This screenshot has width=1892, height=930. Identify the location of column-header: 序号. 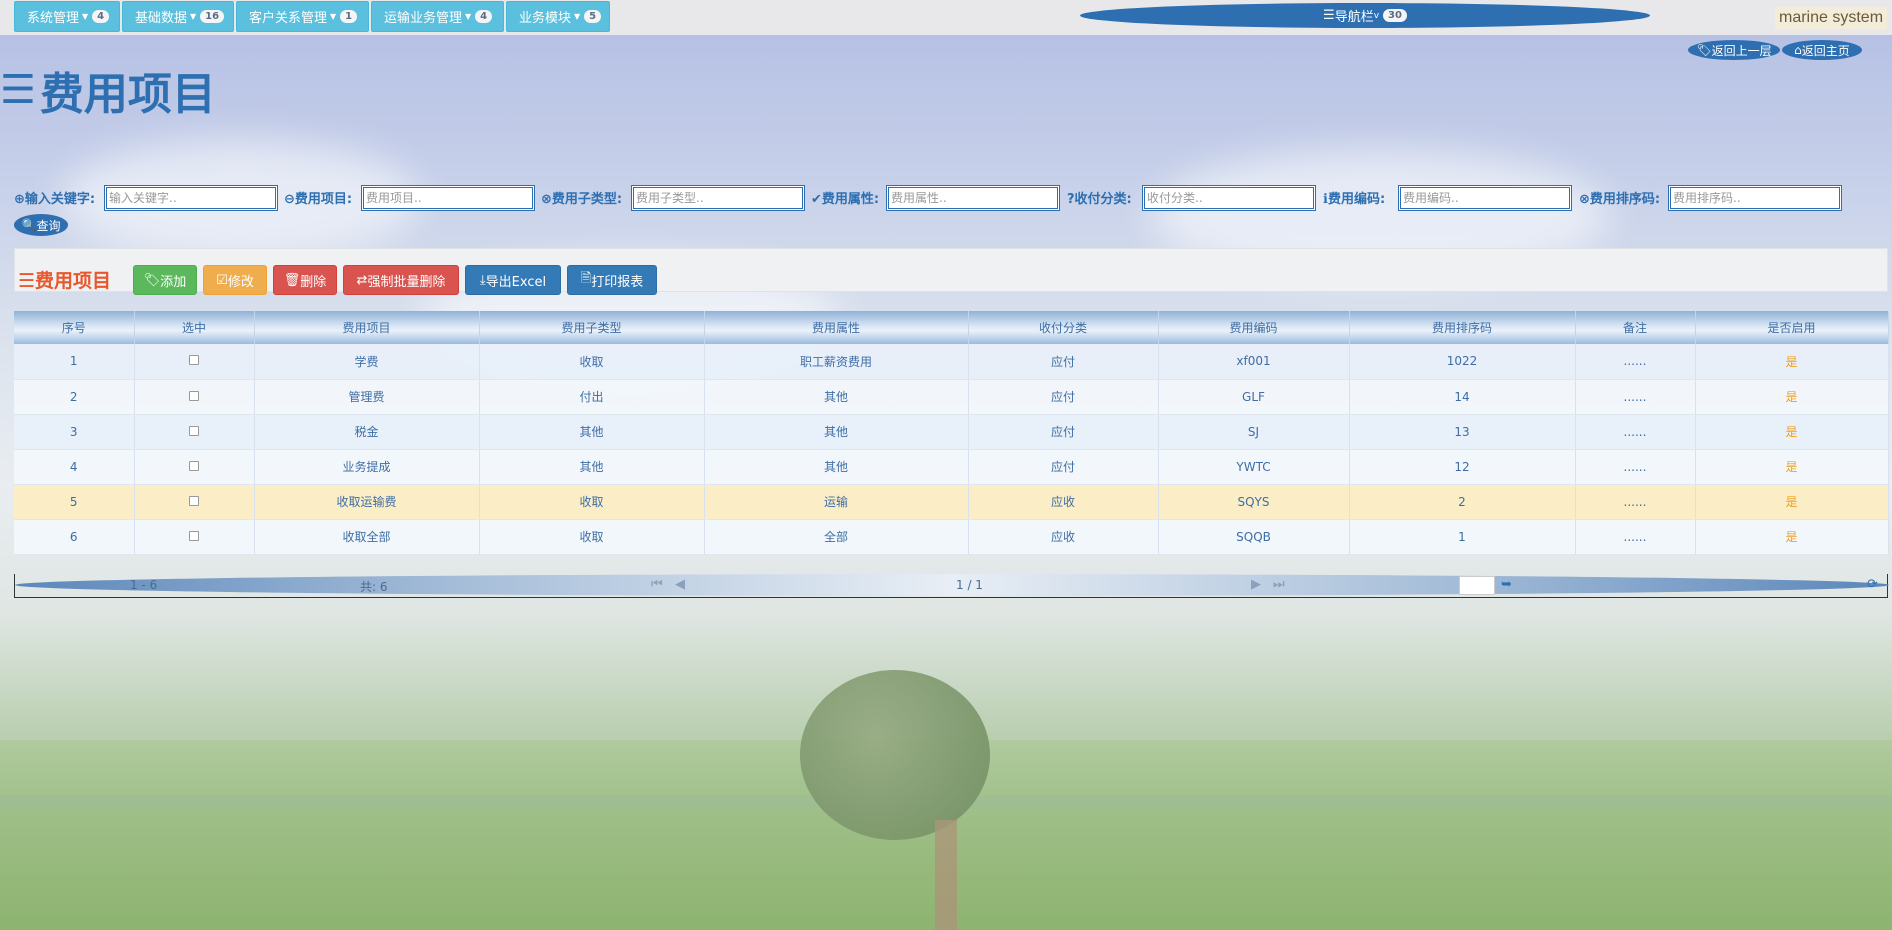
(74, 327).